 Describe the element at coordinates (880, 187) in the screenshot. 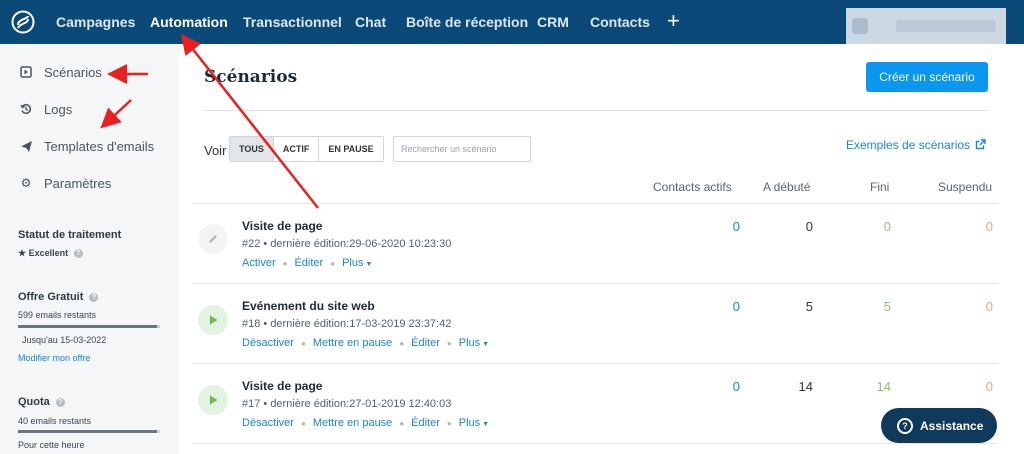

I see `col-finished: Fini` at that location.